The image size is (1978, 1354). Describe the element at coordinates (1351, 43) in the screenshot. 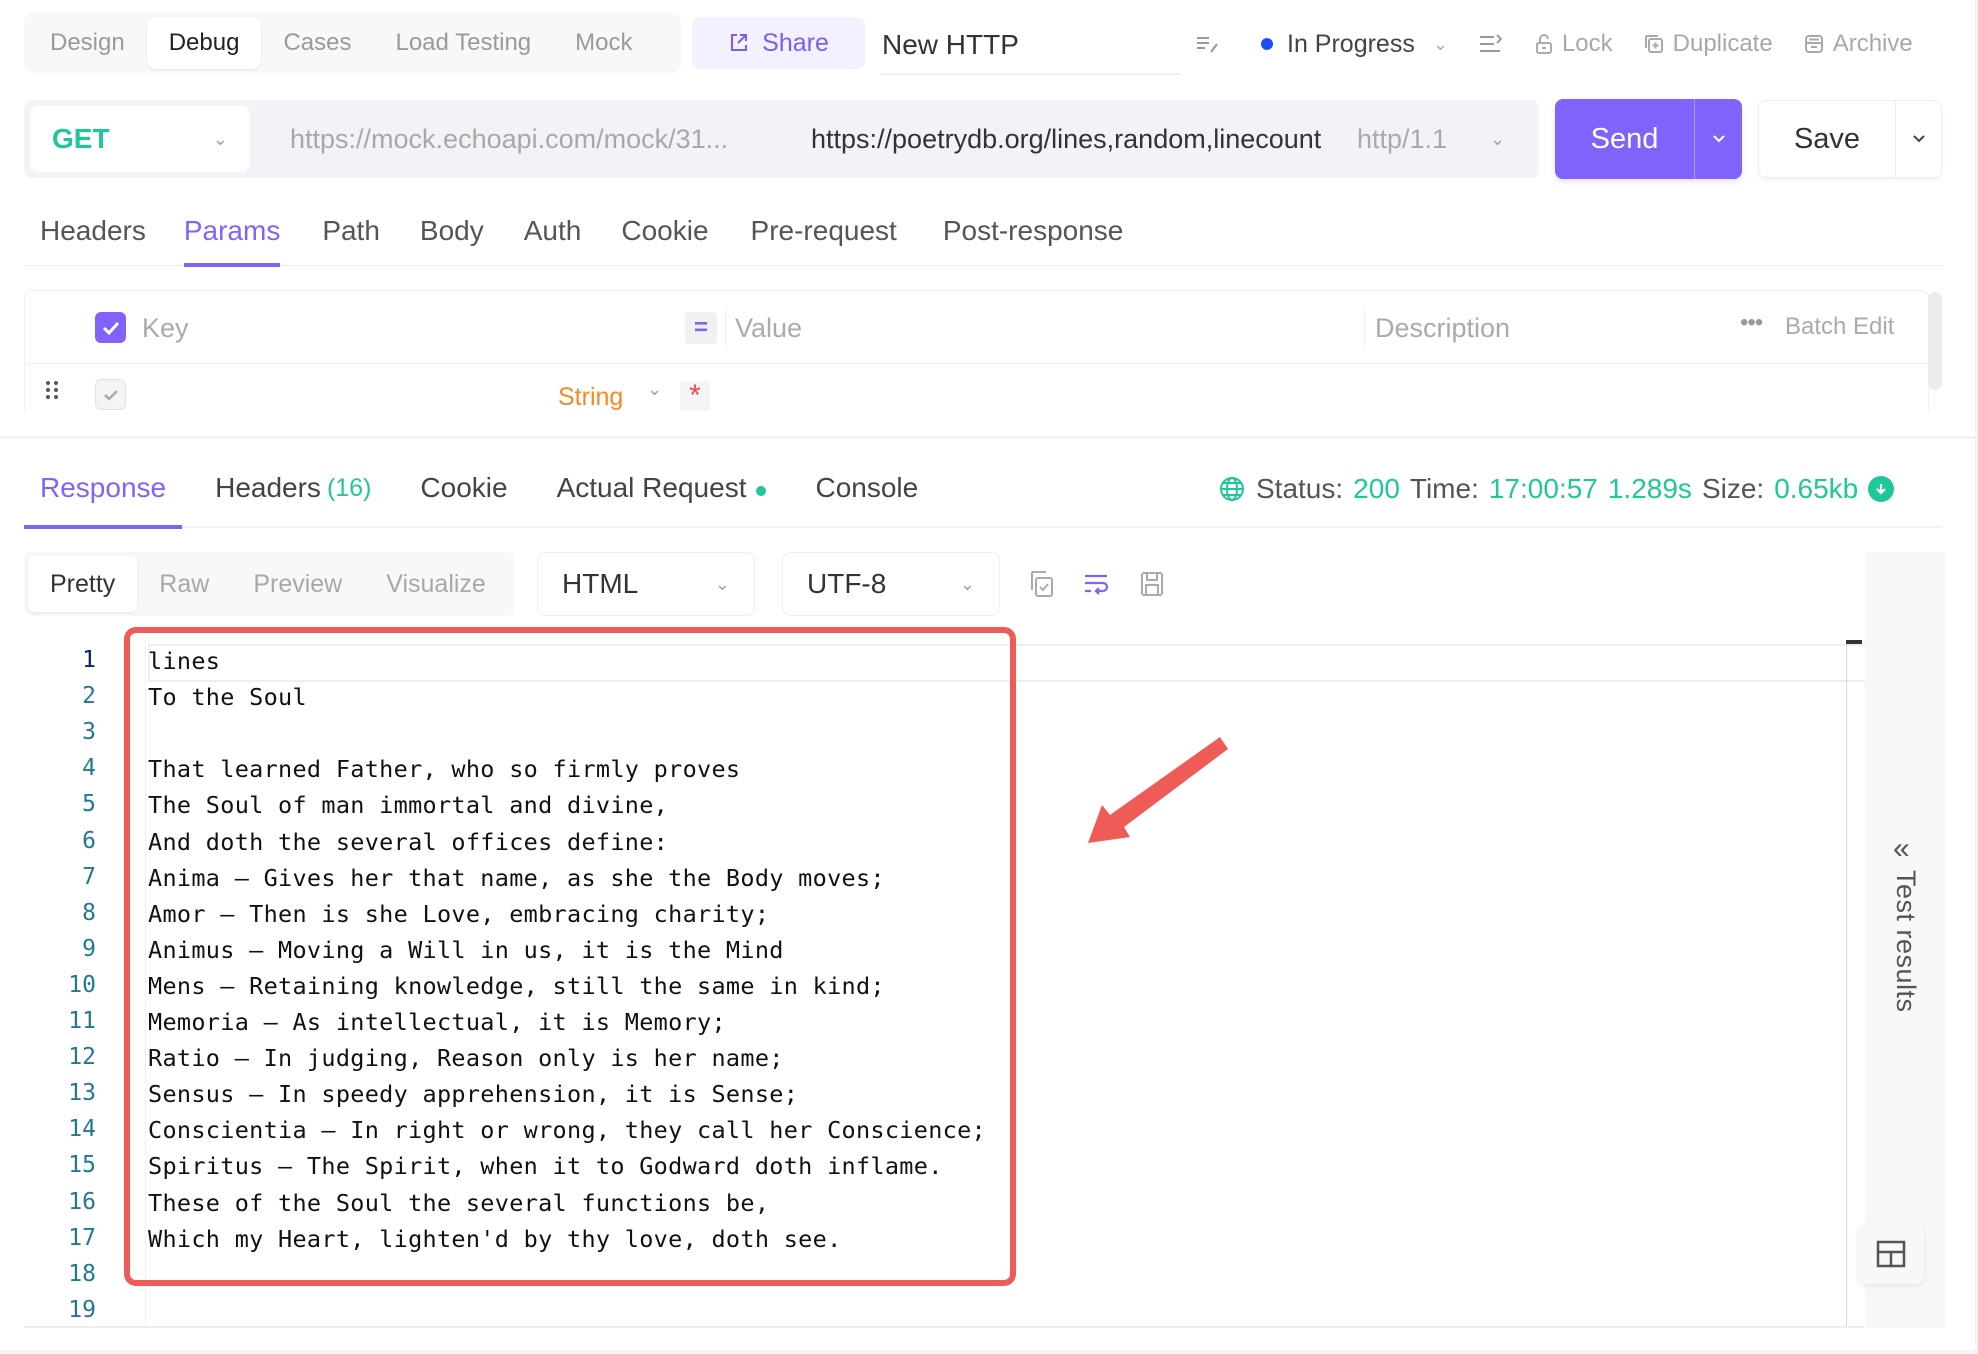

I see `status-dropdown-label: In Progress` at that location.